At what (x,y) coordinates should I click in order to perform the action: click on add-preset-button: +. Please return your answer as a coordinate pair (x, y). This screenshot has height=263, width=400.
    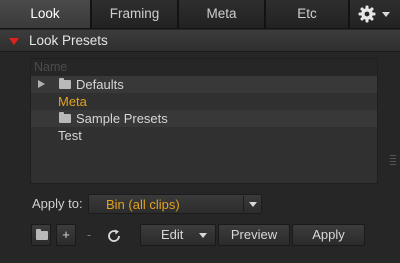
    Looking at the image, I should click on (66, 235).